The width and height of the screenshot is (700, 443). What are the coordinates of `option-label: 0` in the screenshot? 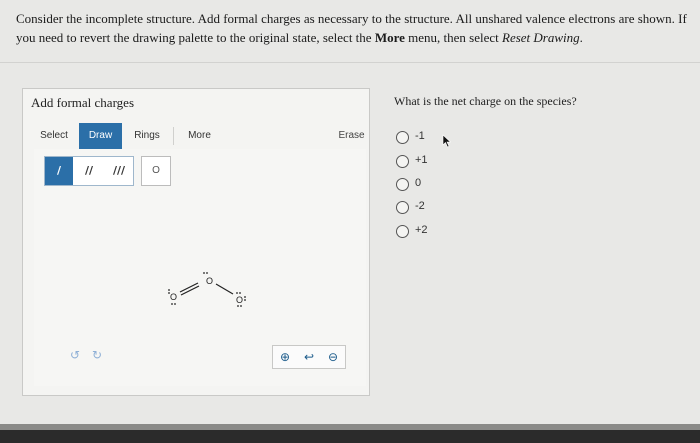 It's located at (418, 183).